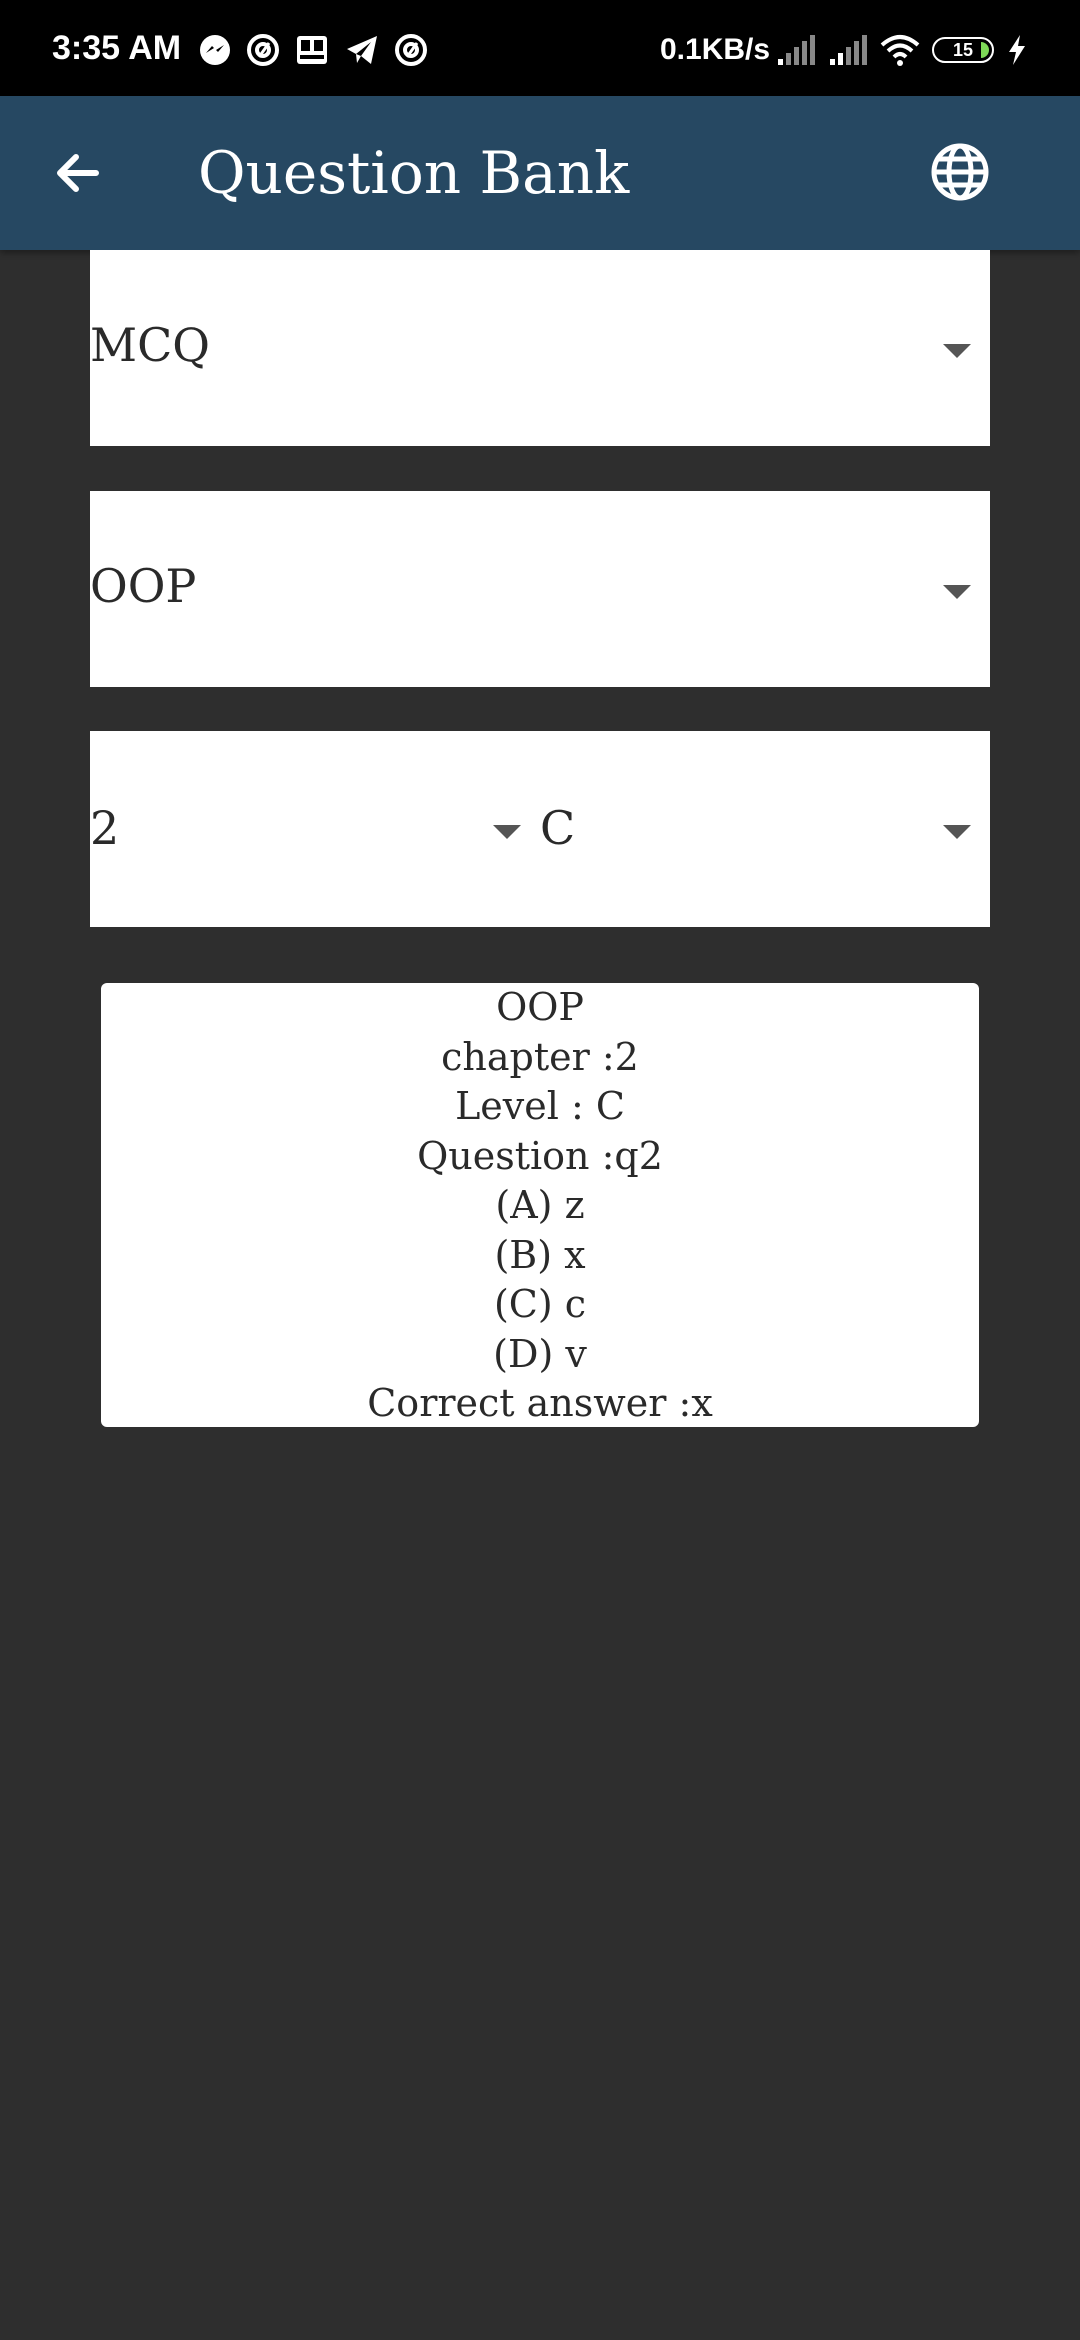  I want to click on battery-level: 15, so click(963, 49).